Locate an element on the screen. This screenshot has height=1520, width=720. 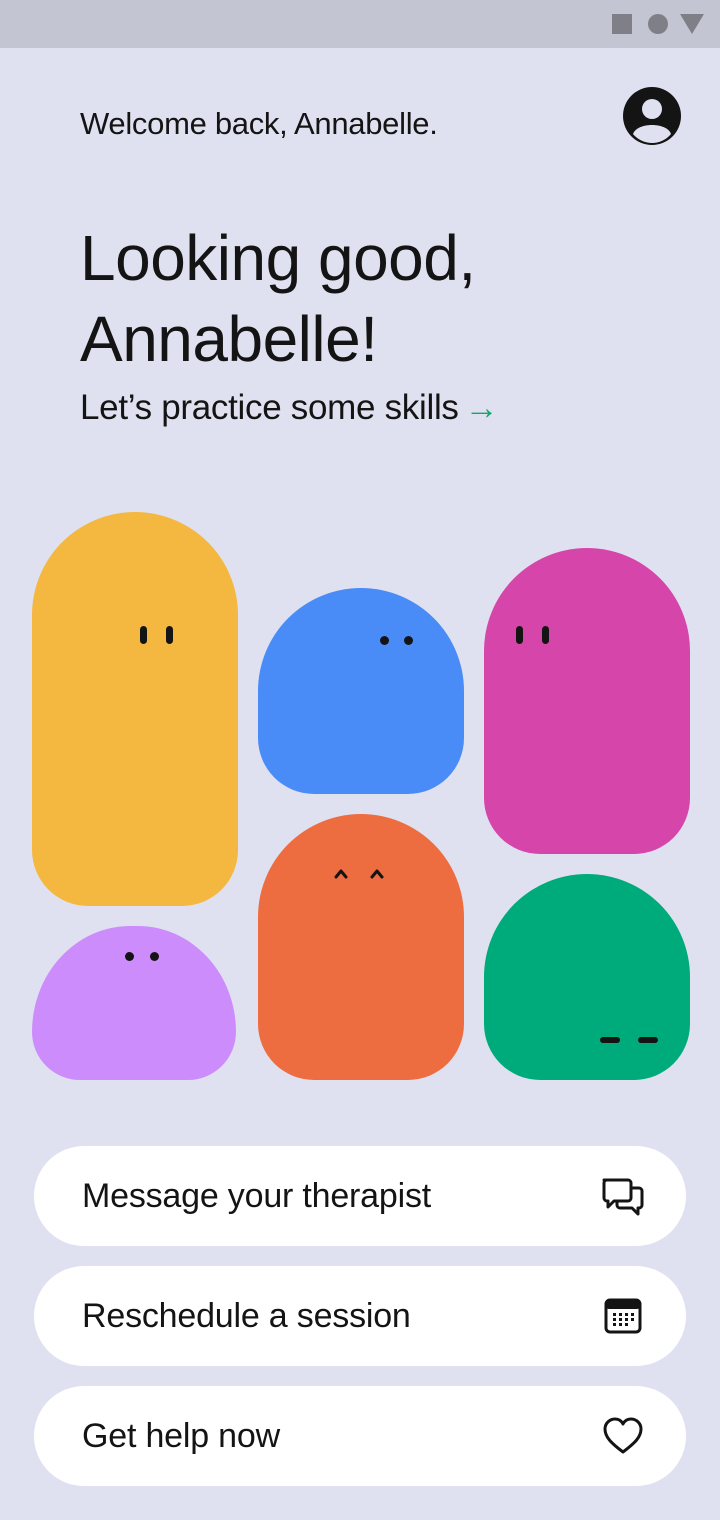
reschedule-session-label: Reschedule a session is located at coordinates (246, 1315).